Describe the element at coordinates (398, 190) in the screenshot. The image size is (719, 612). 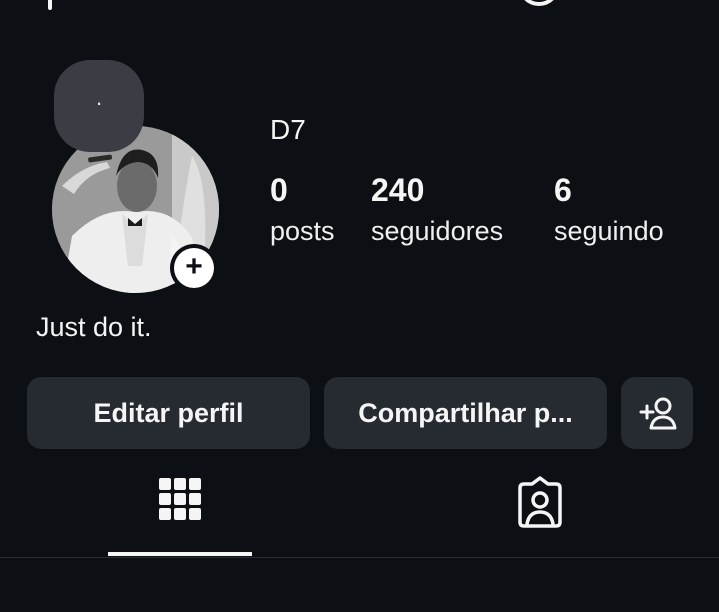
I see `stat-value: 240` at that location.